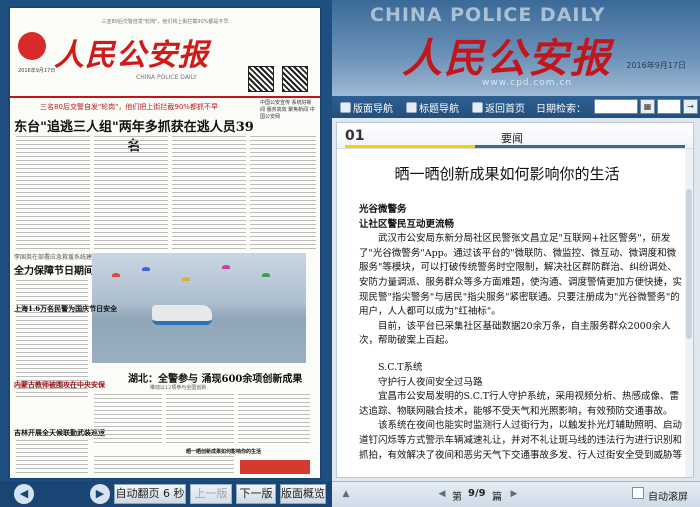 The width and height of the screenshot is (700, 507). I want to click on layout-nav-link: 版面导航, so click(366, 107).